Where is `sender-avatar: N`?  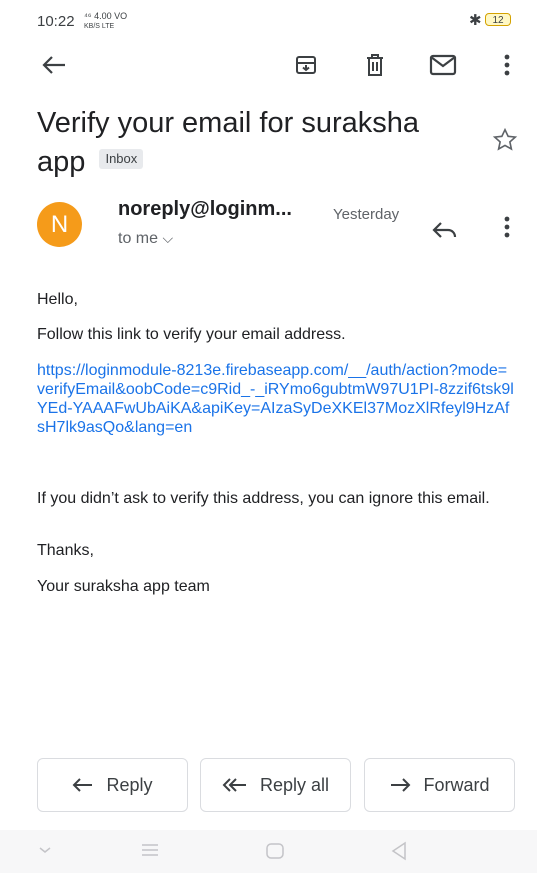
sender-avatar: N is located at coordinates (59, 224).